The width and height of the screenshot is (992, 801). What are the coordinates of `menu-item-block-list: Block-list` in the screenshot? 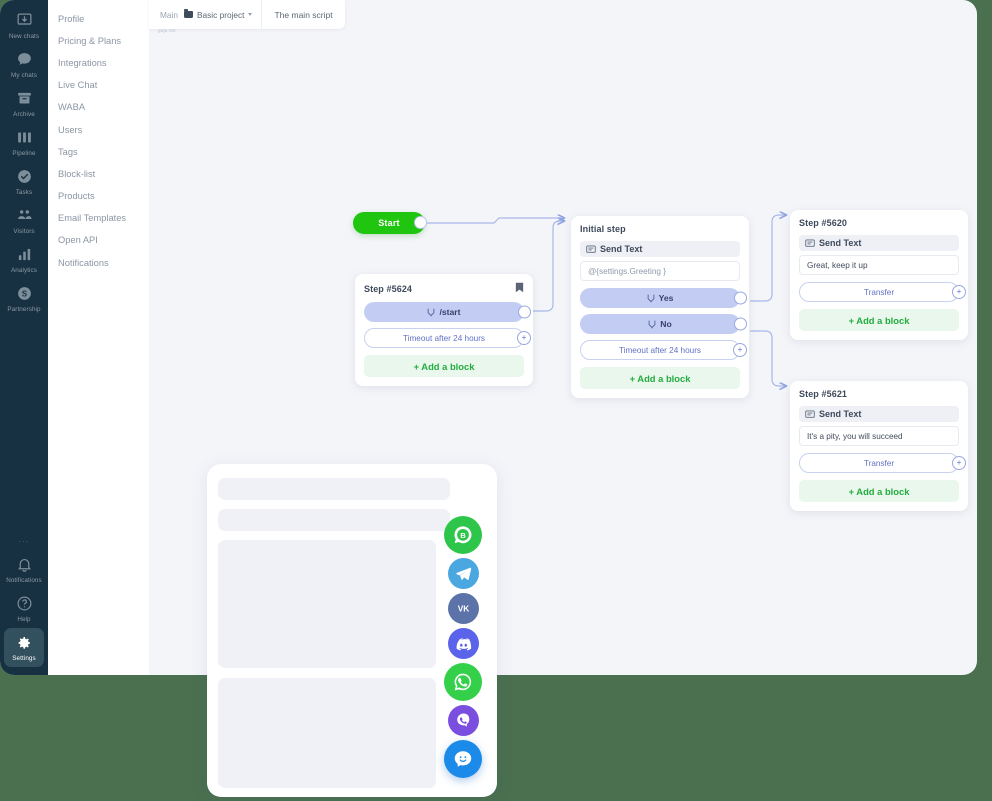 It's located at (98, 174).